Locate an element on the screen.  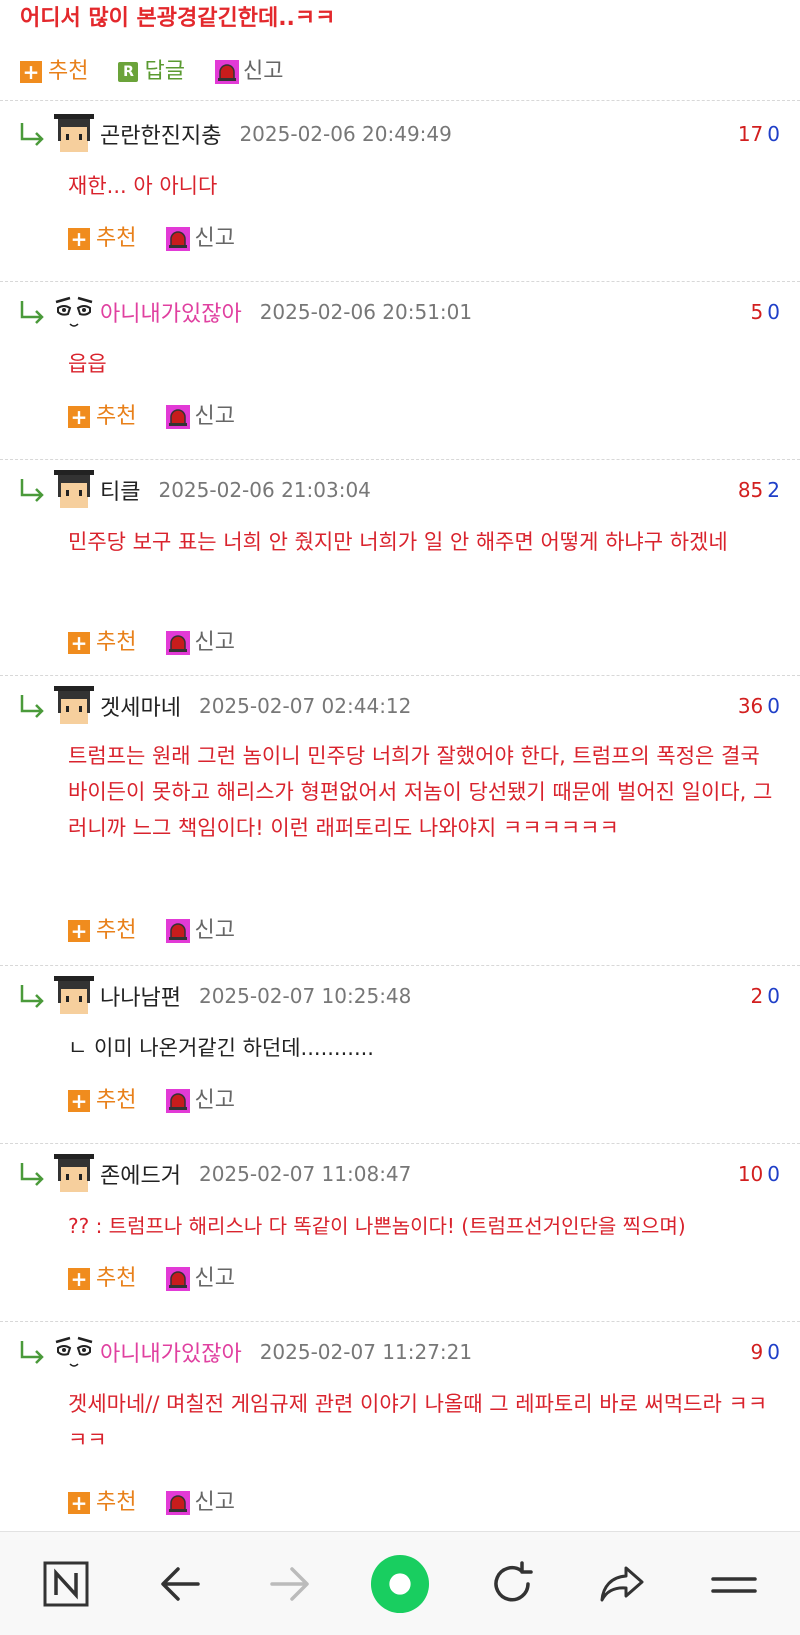
post-reply-button: R 답글 is located at coordinates (151, 72).